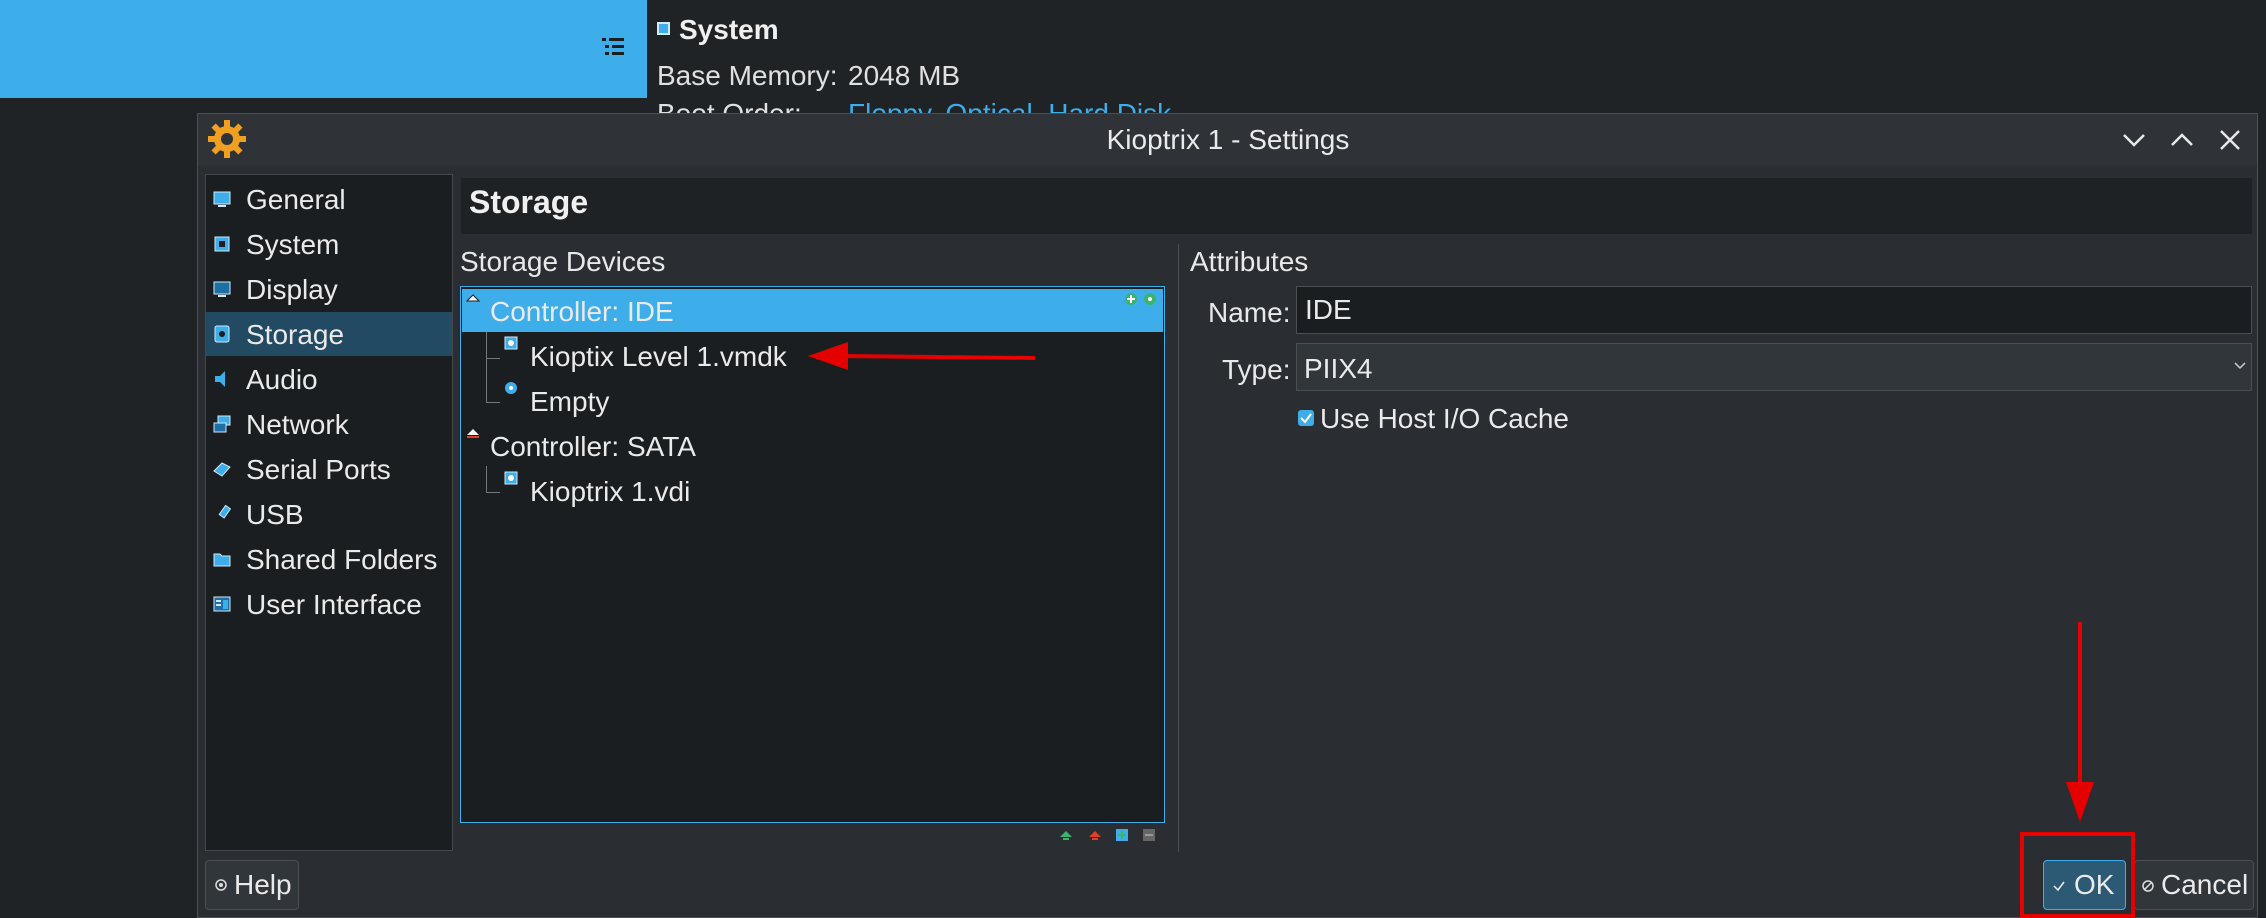  I want to click on audio-icon, so click(220, 379).